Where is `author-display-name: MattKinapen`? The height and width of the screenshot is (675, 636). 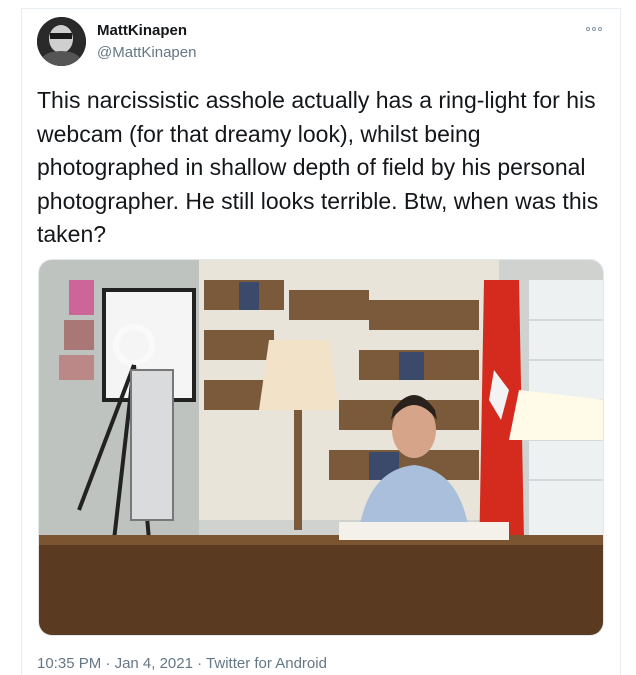
author-display-name: MattKinapen is located at coordinates (142, 30).